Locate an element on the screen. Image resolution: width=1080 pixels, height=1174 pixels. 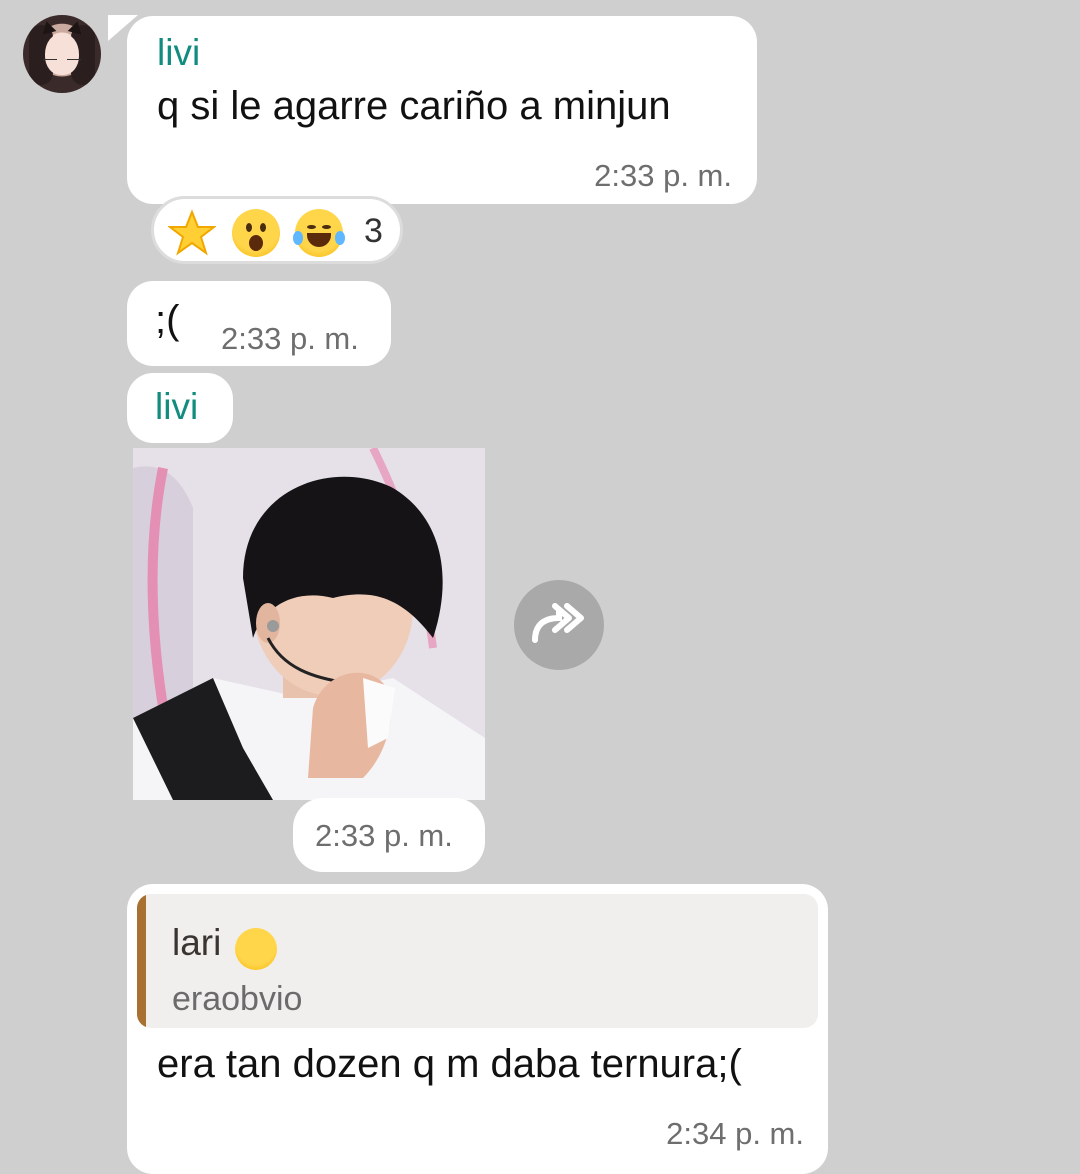
image-sender-label: livi is located at coordinates (180, 408).